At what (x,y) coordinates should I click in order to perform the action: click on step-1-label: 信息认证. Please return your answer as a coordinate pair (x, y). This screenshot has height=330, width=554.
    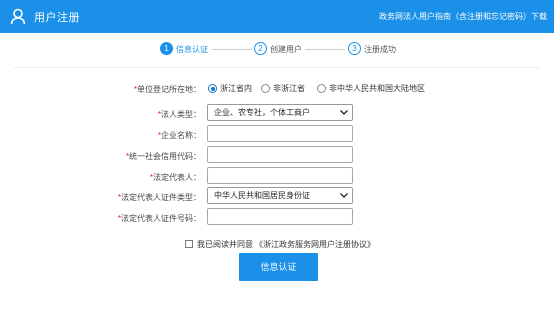
    Looking at the image, I should click on (192, 49).